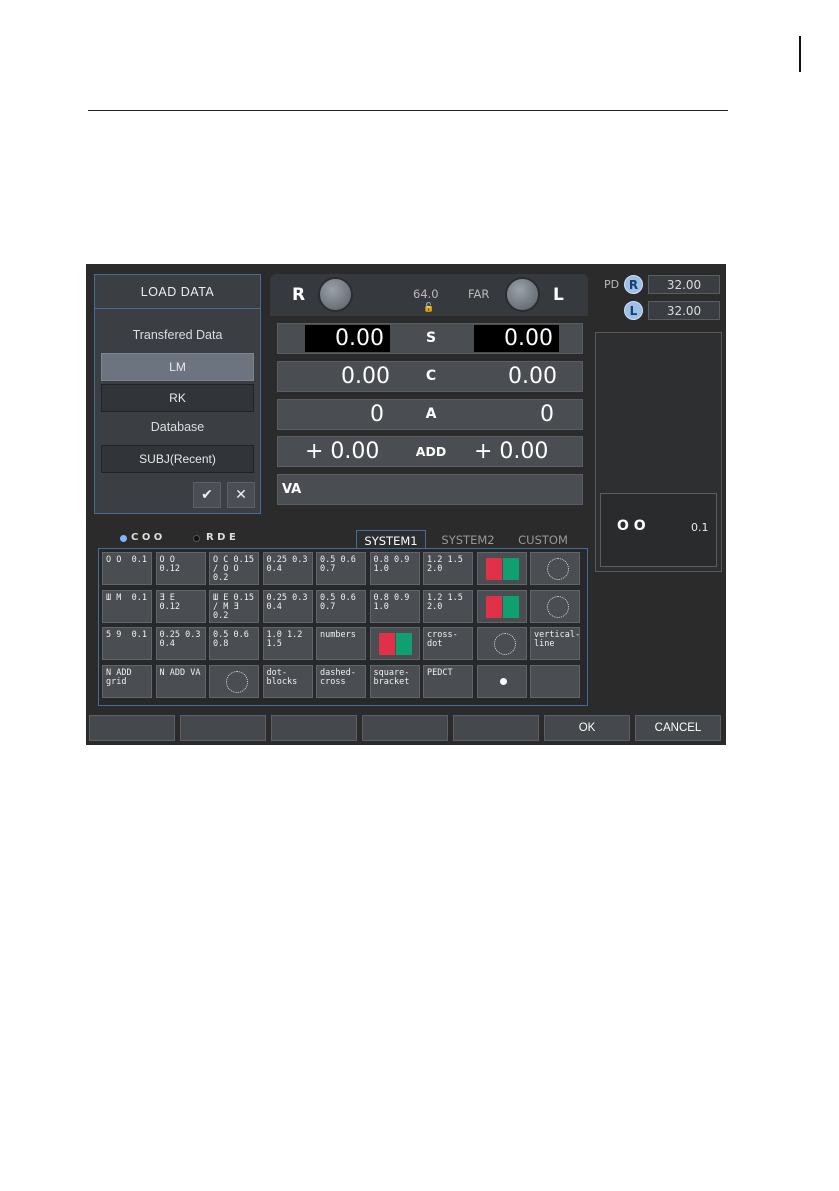 The image size is (839, 1191). What do you see at coordinates (234, 643) in the screenshot?
I see `chart-cell-r3-c3: 0.5 0.6 0.8` at bounding box center [234, 643].